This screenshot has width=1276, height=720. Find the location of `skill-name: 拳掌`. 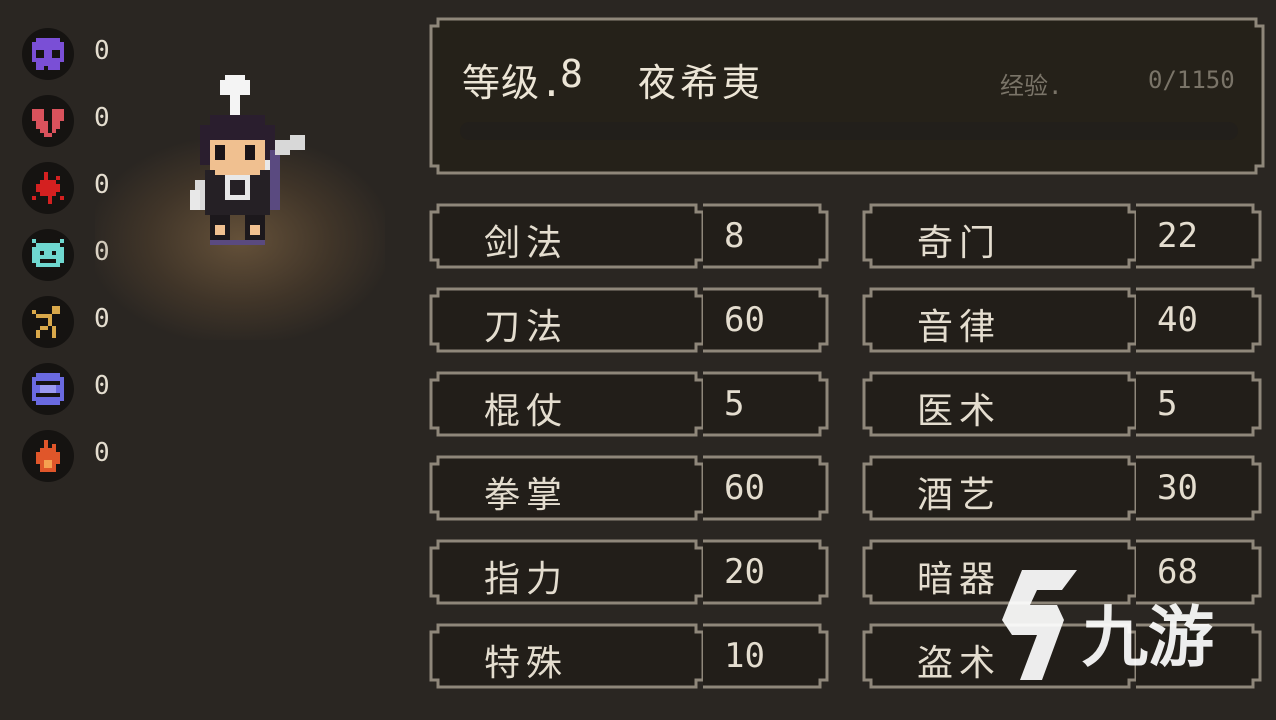

skill-name: 拳掌 is located at coordinates (526, 495).